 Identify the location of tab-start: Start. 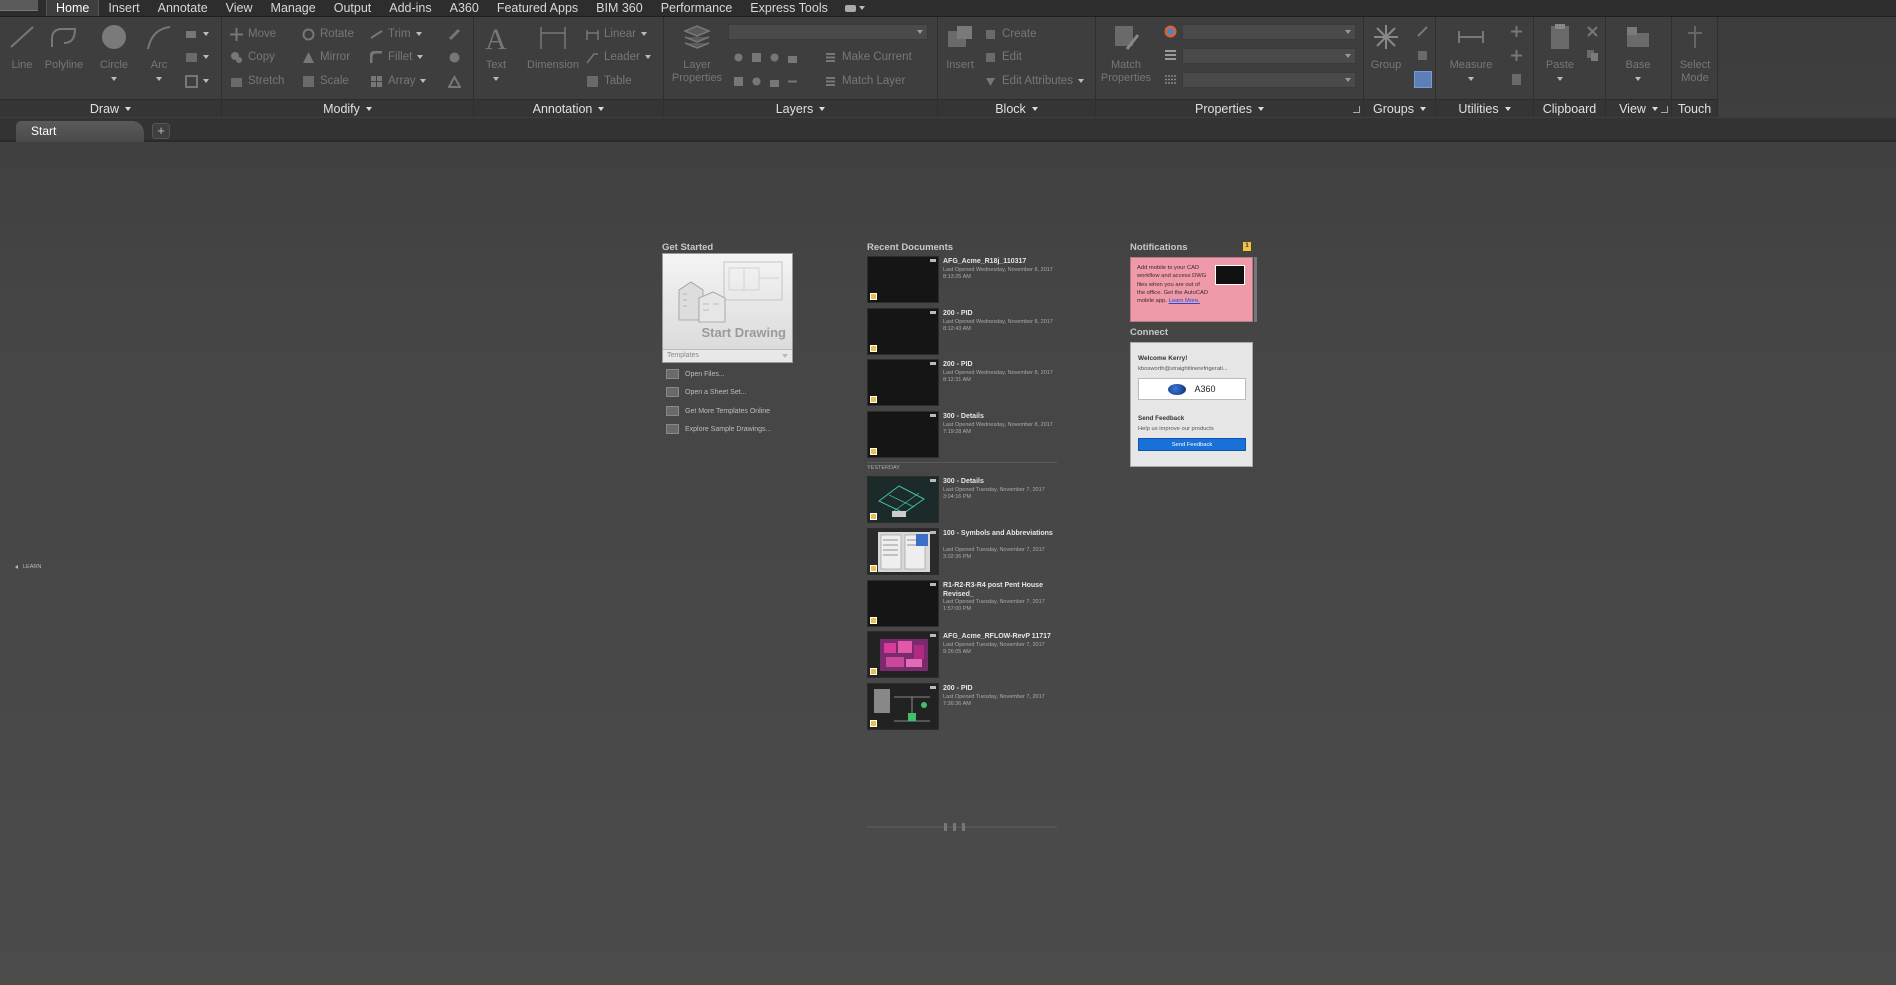
(80, 131).